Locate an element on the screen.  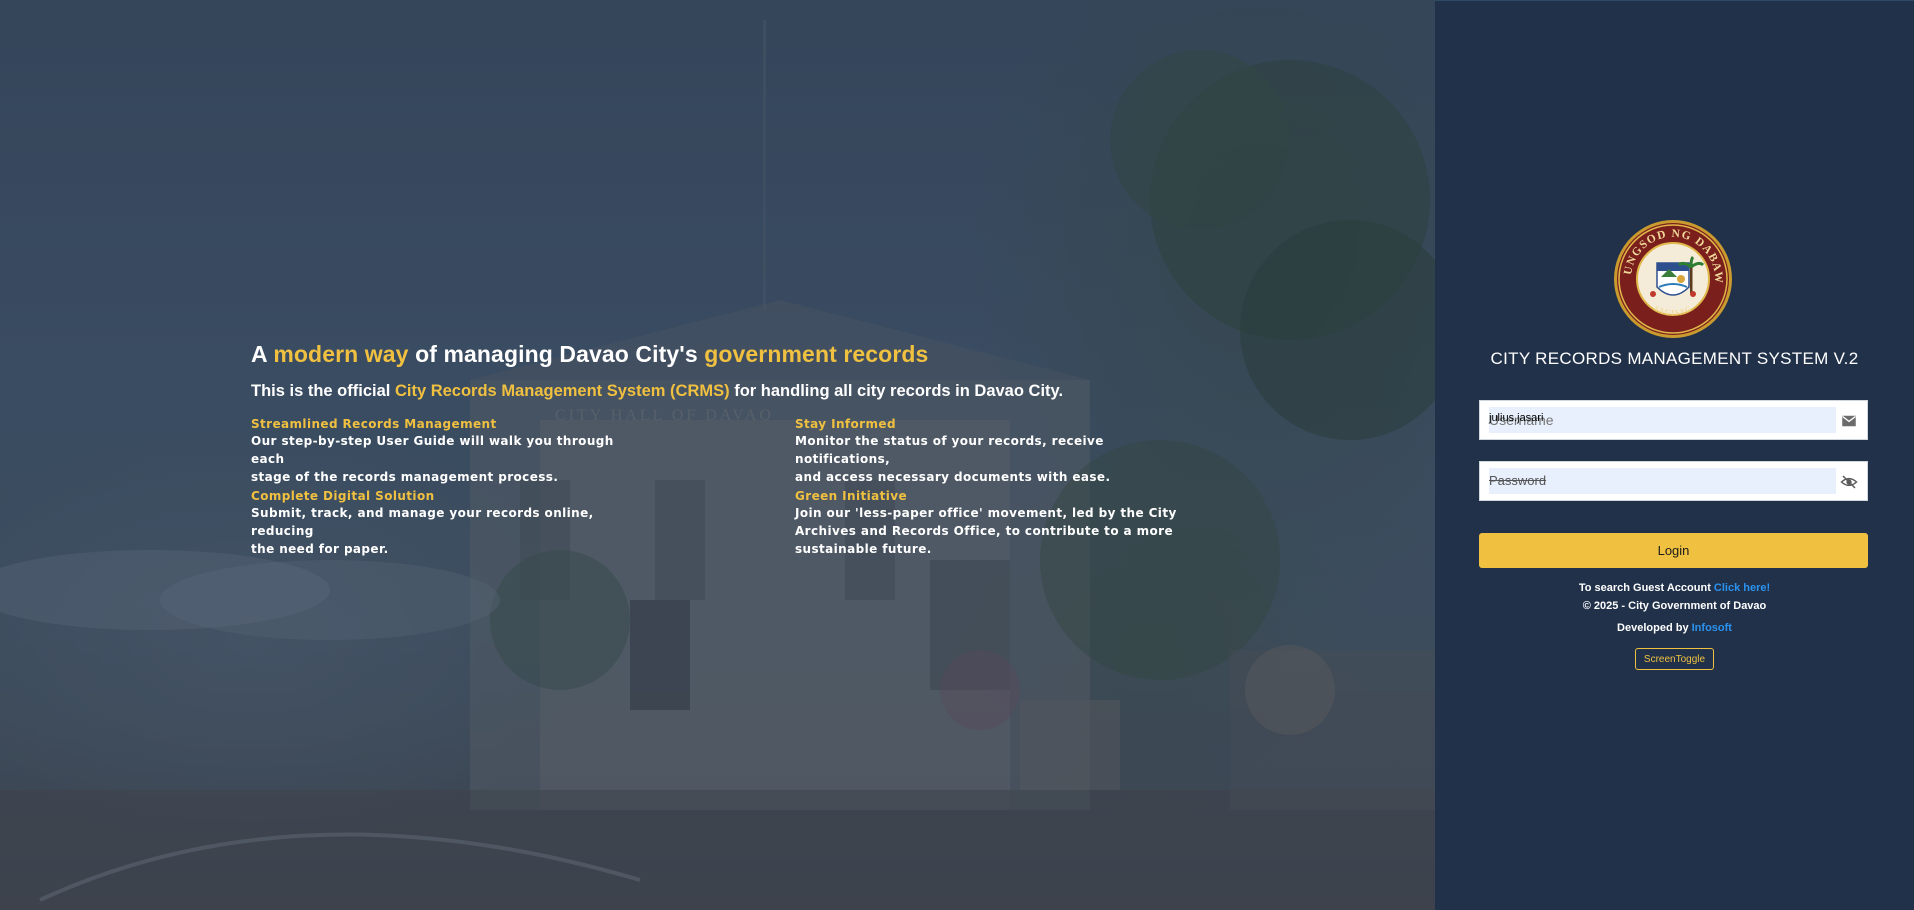
developed-by-label: Developed by is located at coordinates (1654, 628).